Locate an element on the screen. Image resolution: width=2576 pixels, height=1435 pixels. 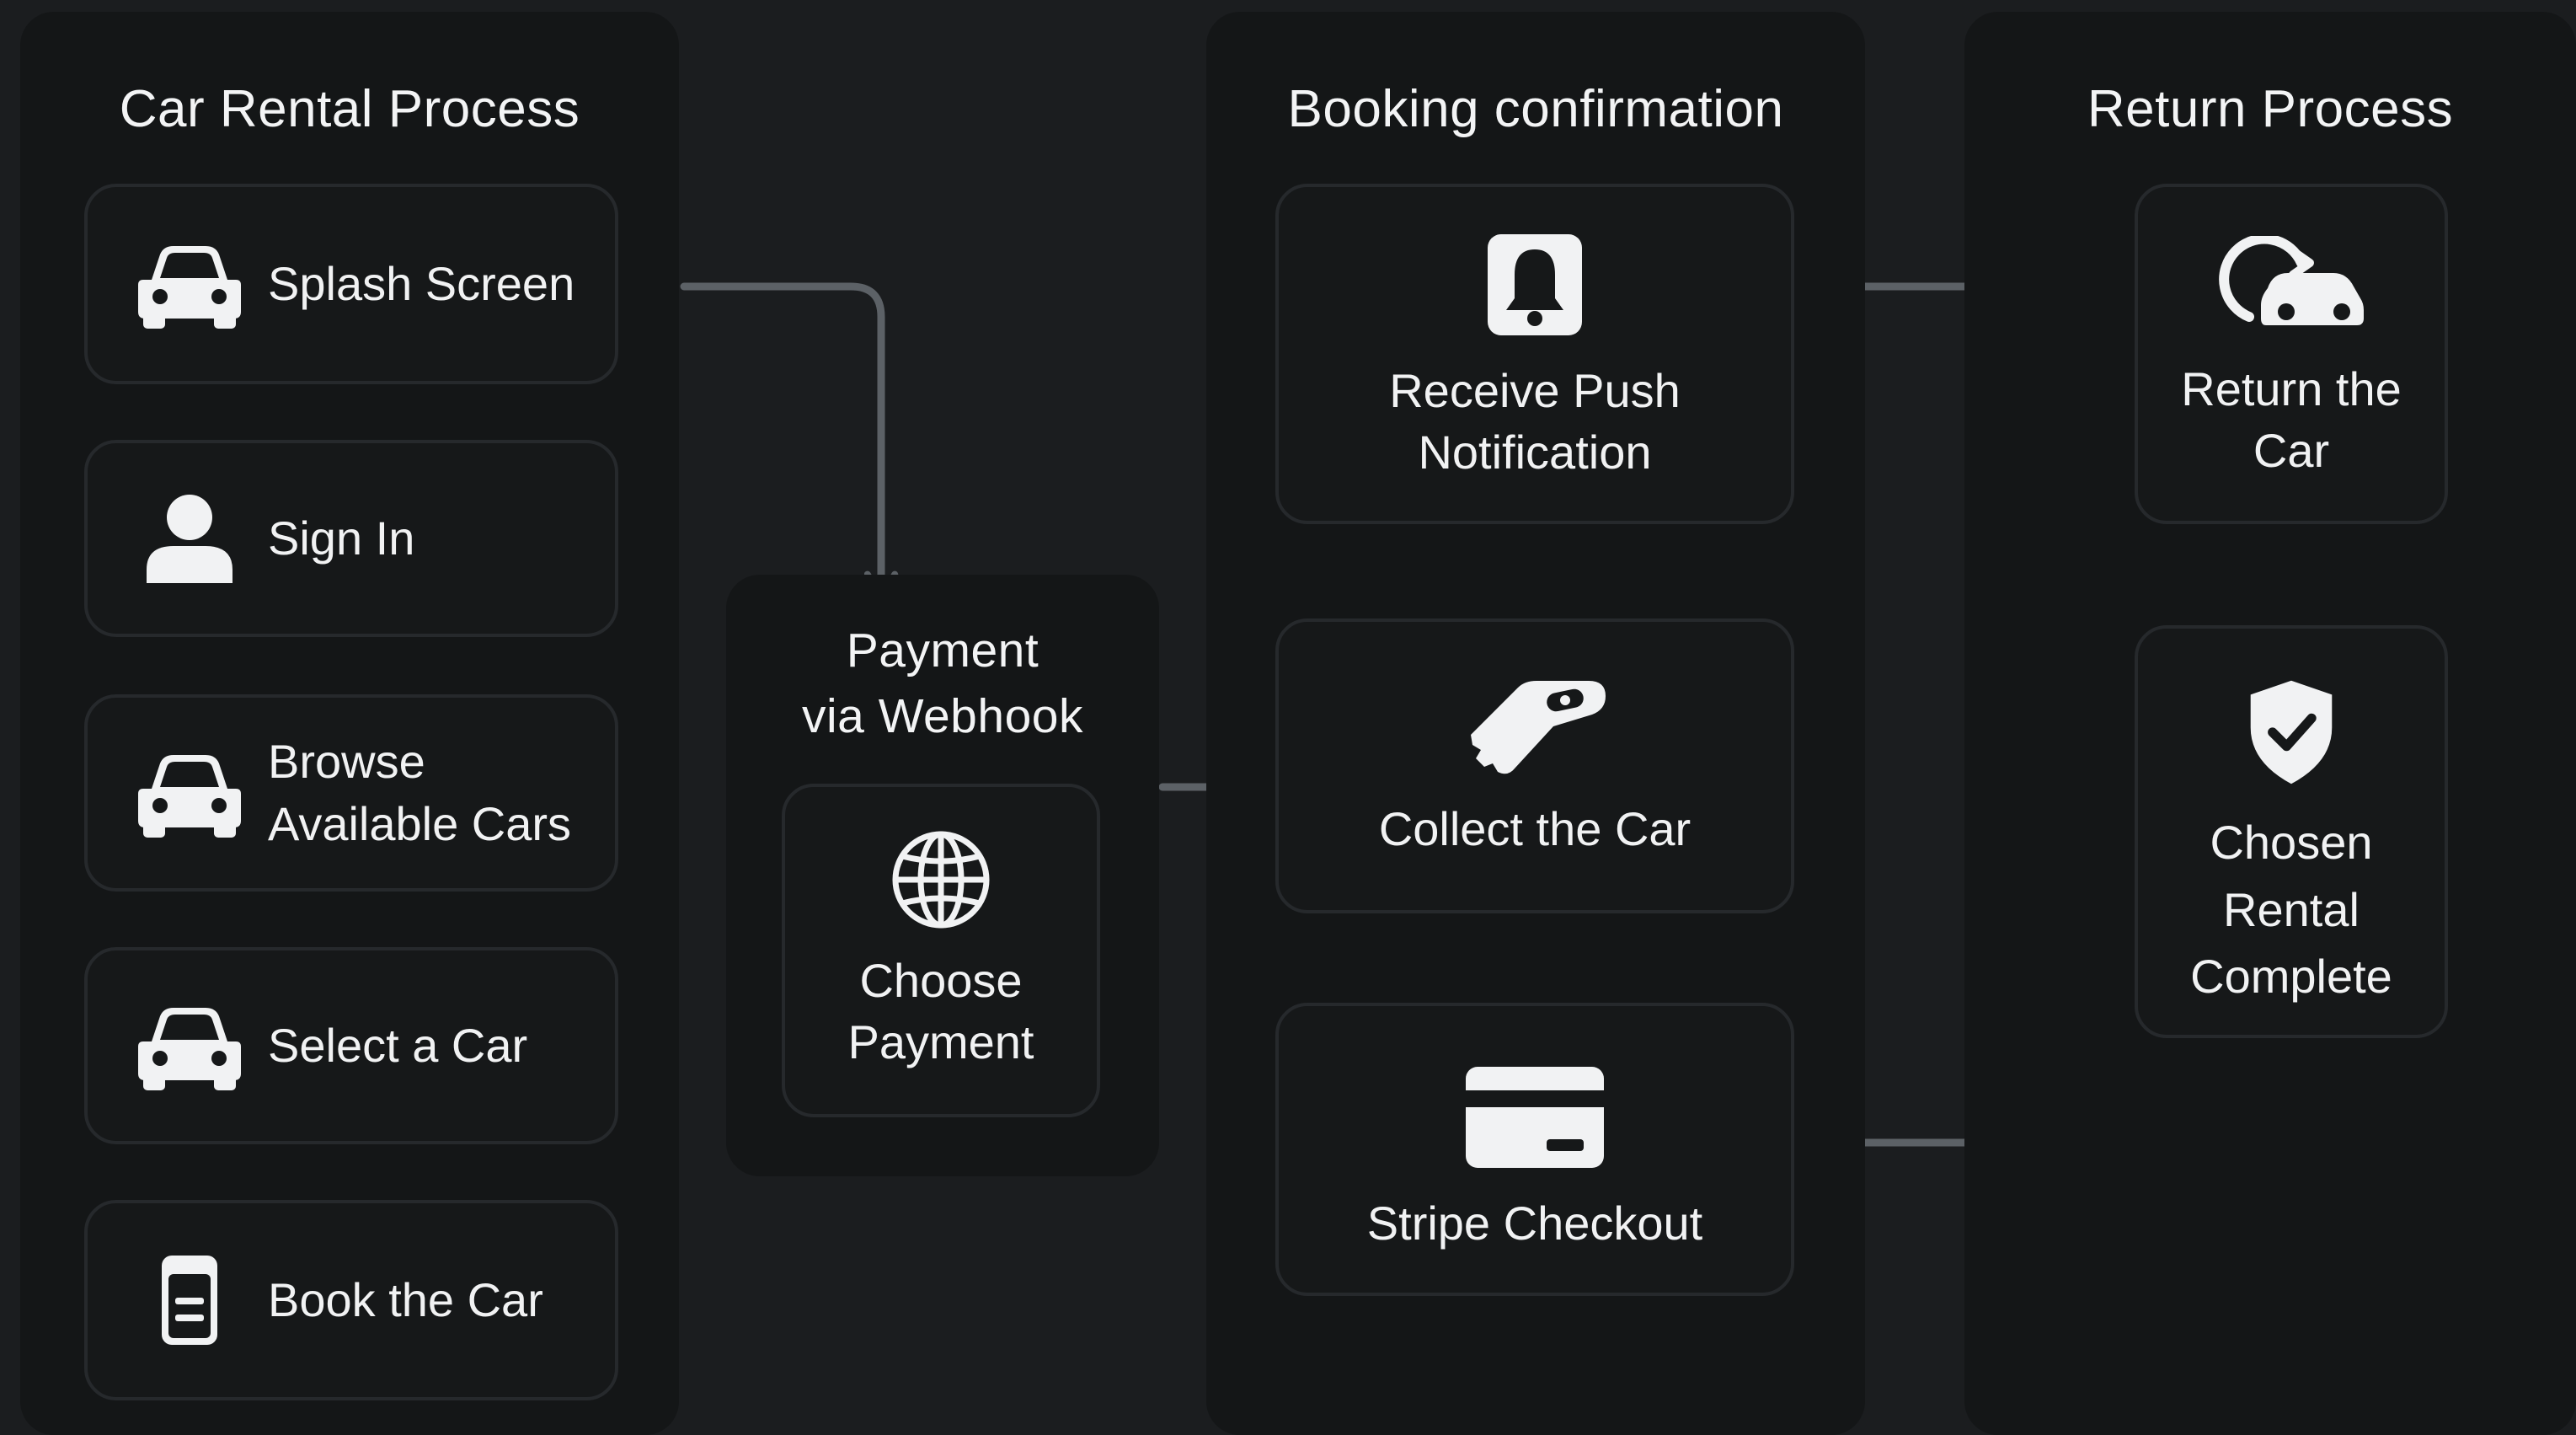
step-book-the-car: Book the Car is located at coordinates (351, 1300).